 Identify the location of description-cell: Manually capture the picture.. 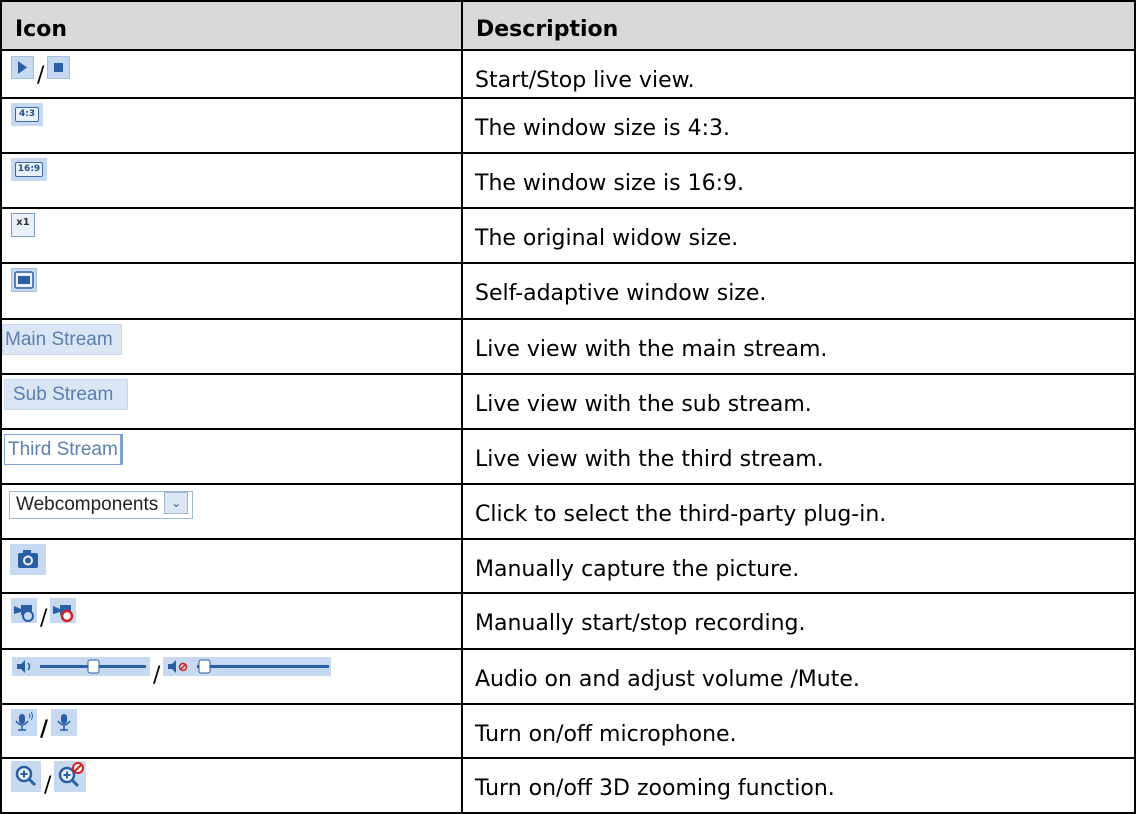
(798, 566).